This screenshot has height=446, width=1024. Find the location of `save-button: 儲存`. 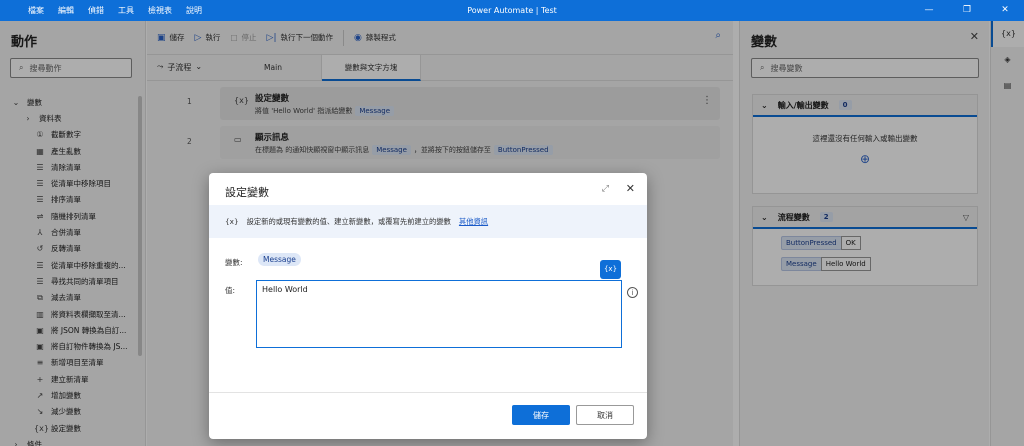

save-button: 儲存 is located at coordinates (541, 415).